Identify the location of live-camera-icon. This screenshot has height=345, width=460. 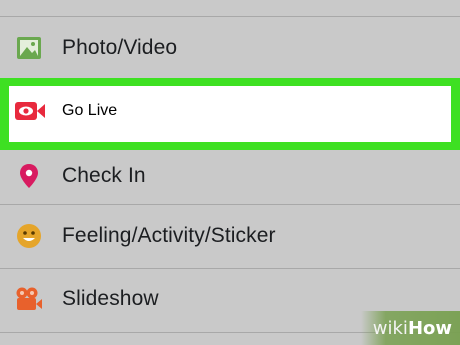
(30, 113).